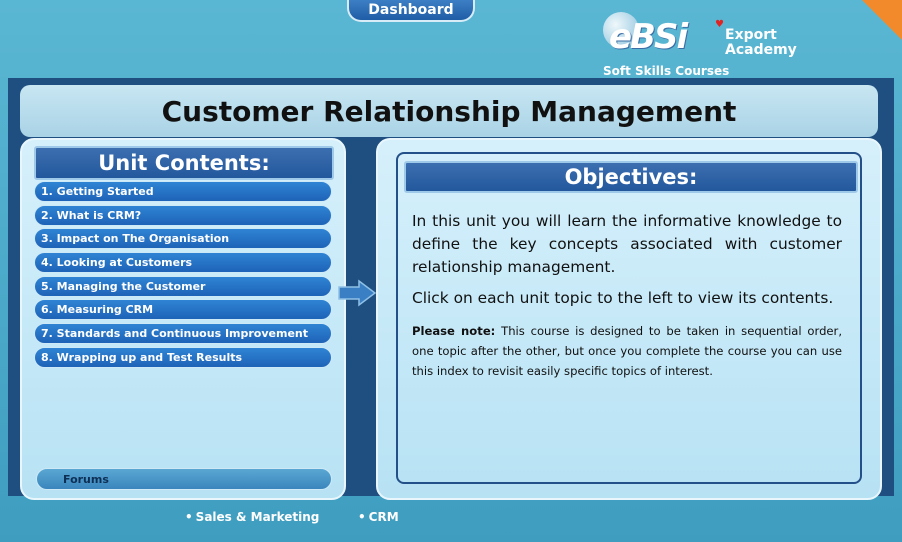 The height and width of the screenshot is (542, 902). Describe the element at coordinates (719, 24) in the screenshot. I see `heart-icon: ♥` at that location.